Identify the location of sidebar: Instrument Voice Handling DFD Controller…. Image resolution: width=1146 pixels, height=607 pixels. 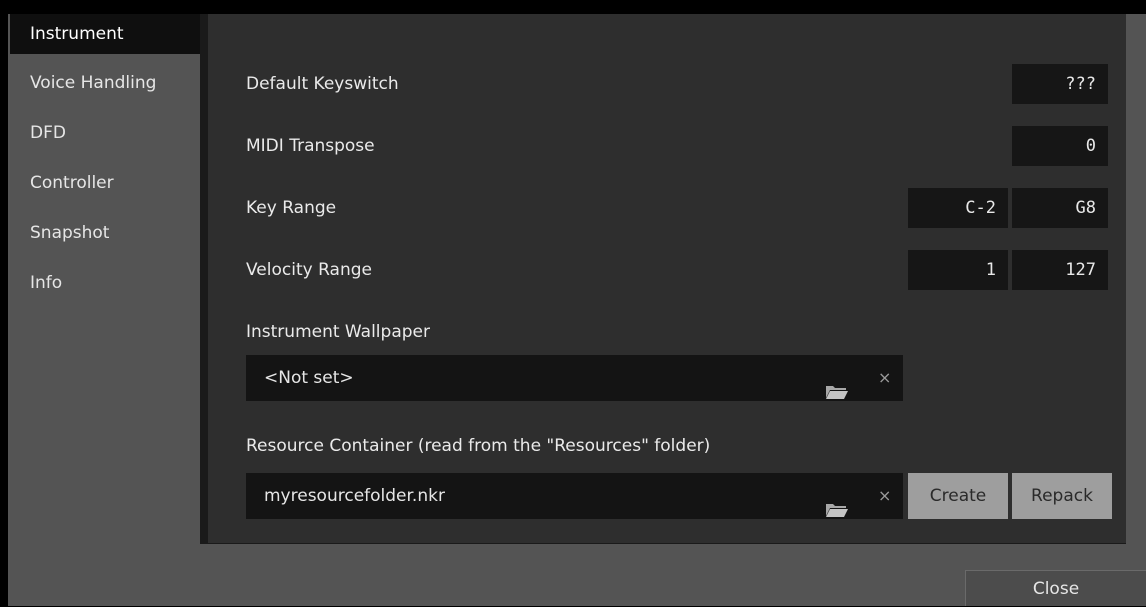
(105, 161).